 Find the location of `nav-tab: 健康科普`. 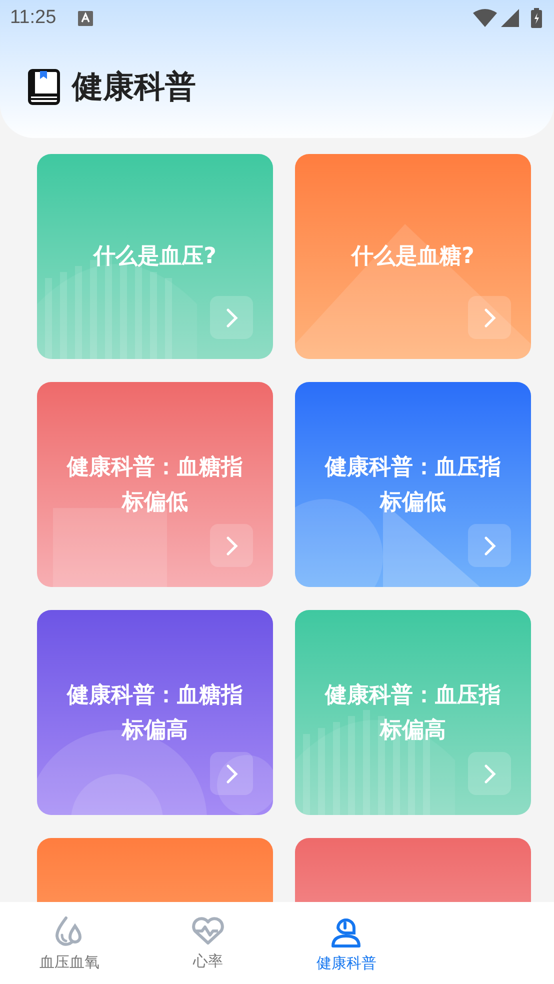

nav-tab: 健康科普 is located at coordinates (346, 943).